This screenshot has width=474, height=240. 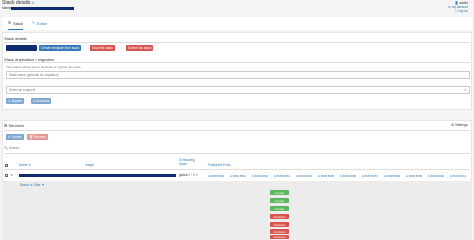 I want to click on port-link: ⧉ 8082:8082, so click(x=260, y=176).